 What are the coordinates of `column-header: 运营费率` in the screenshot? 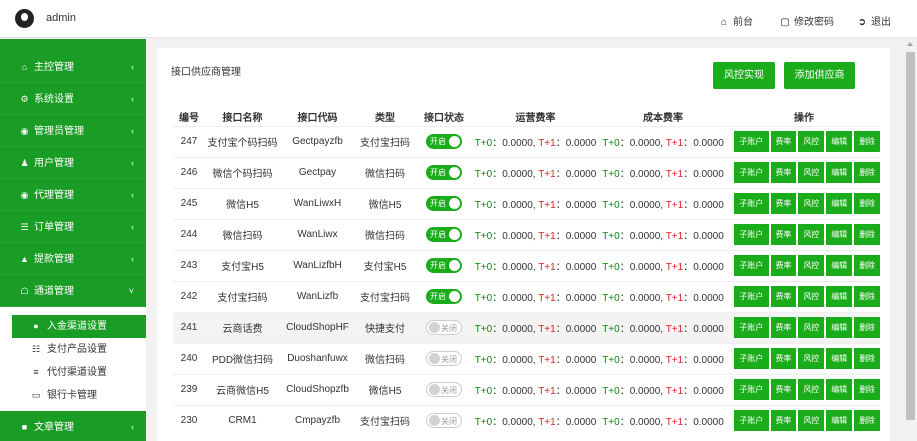 It's located at (535, 118).